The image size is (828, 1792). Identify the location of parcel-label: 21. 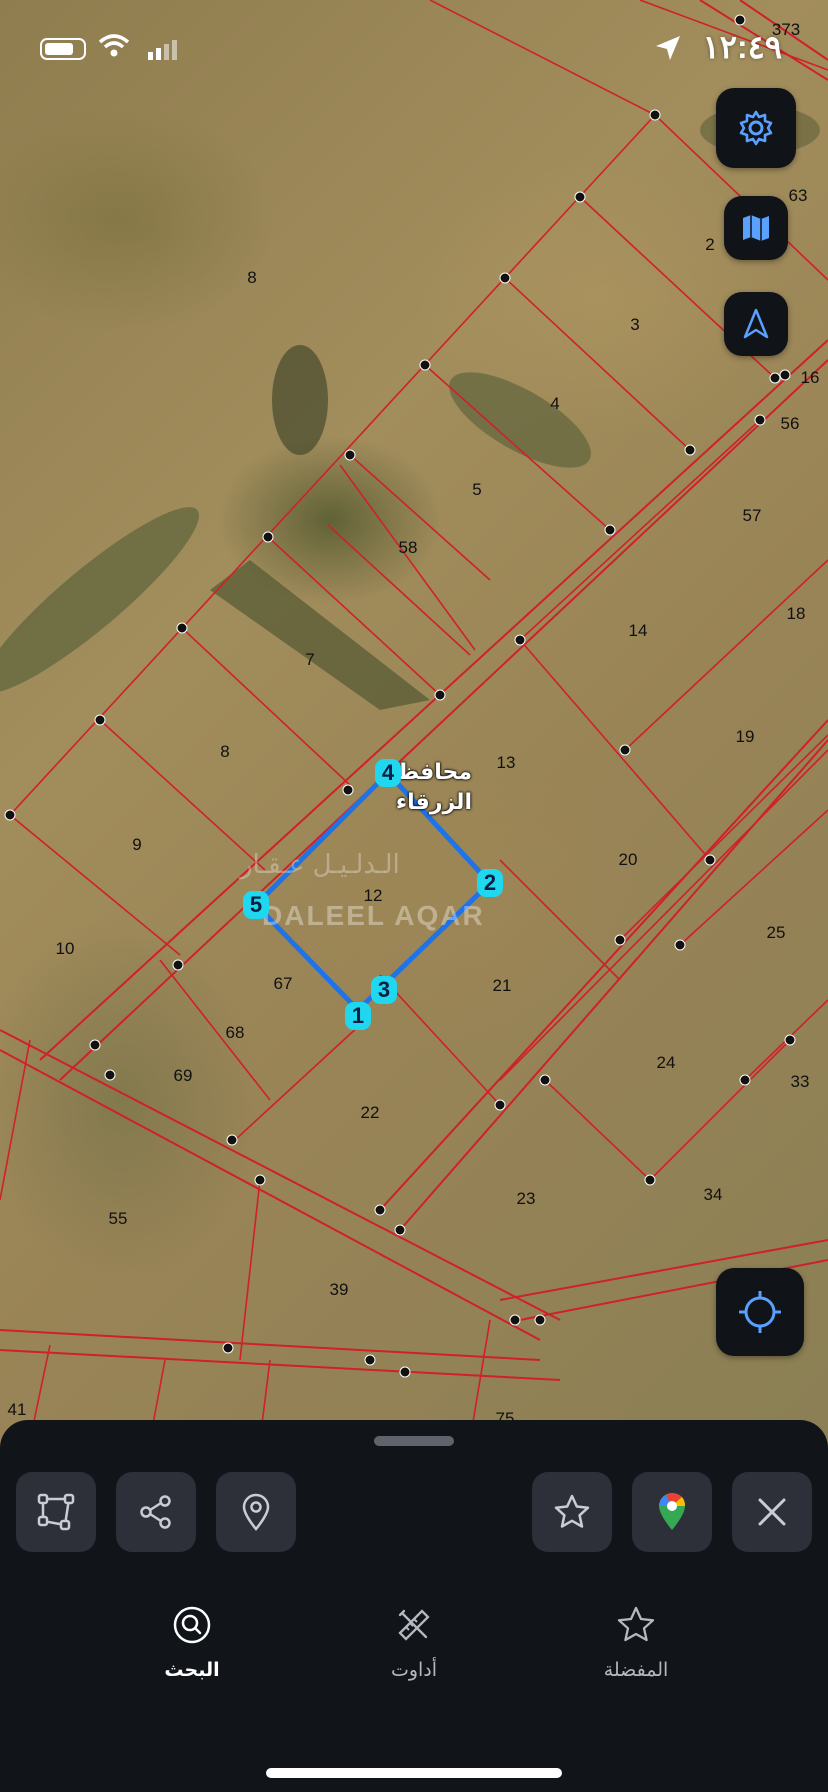
(502, 986).